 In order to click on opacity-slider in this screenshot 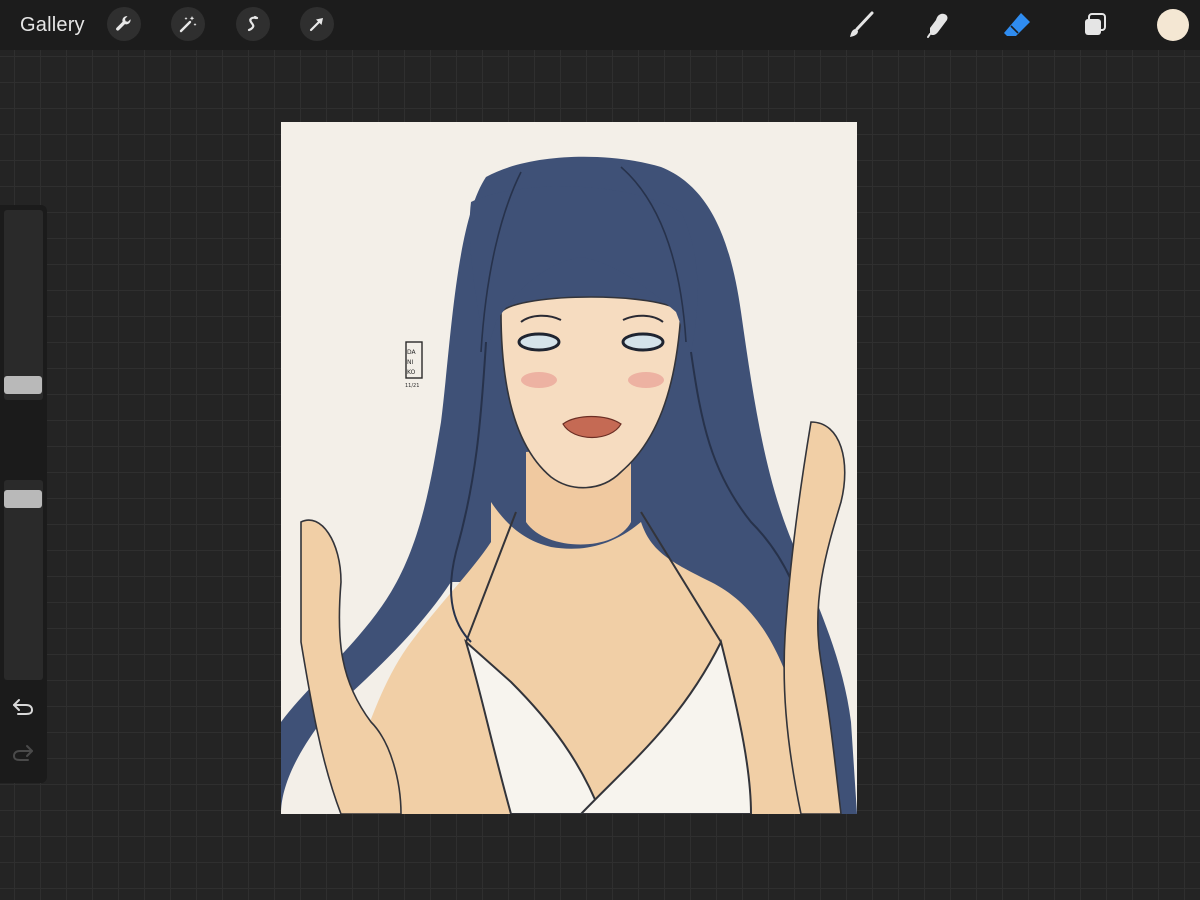, I will do `click(23, 580)`.